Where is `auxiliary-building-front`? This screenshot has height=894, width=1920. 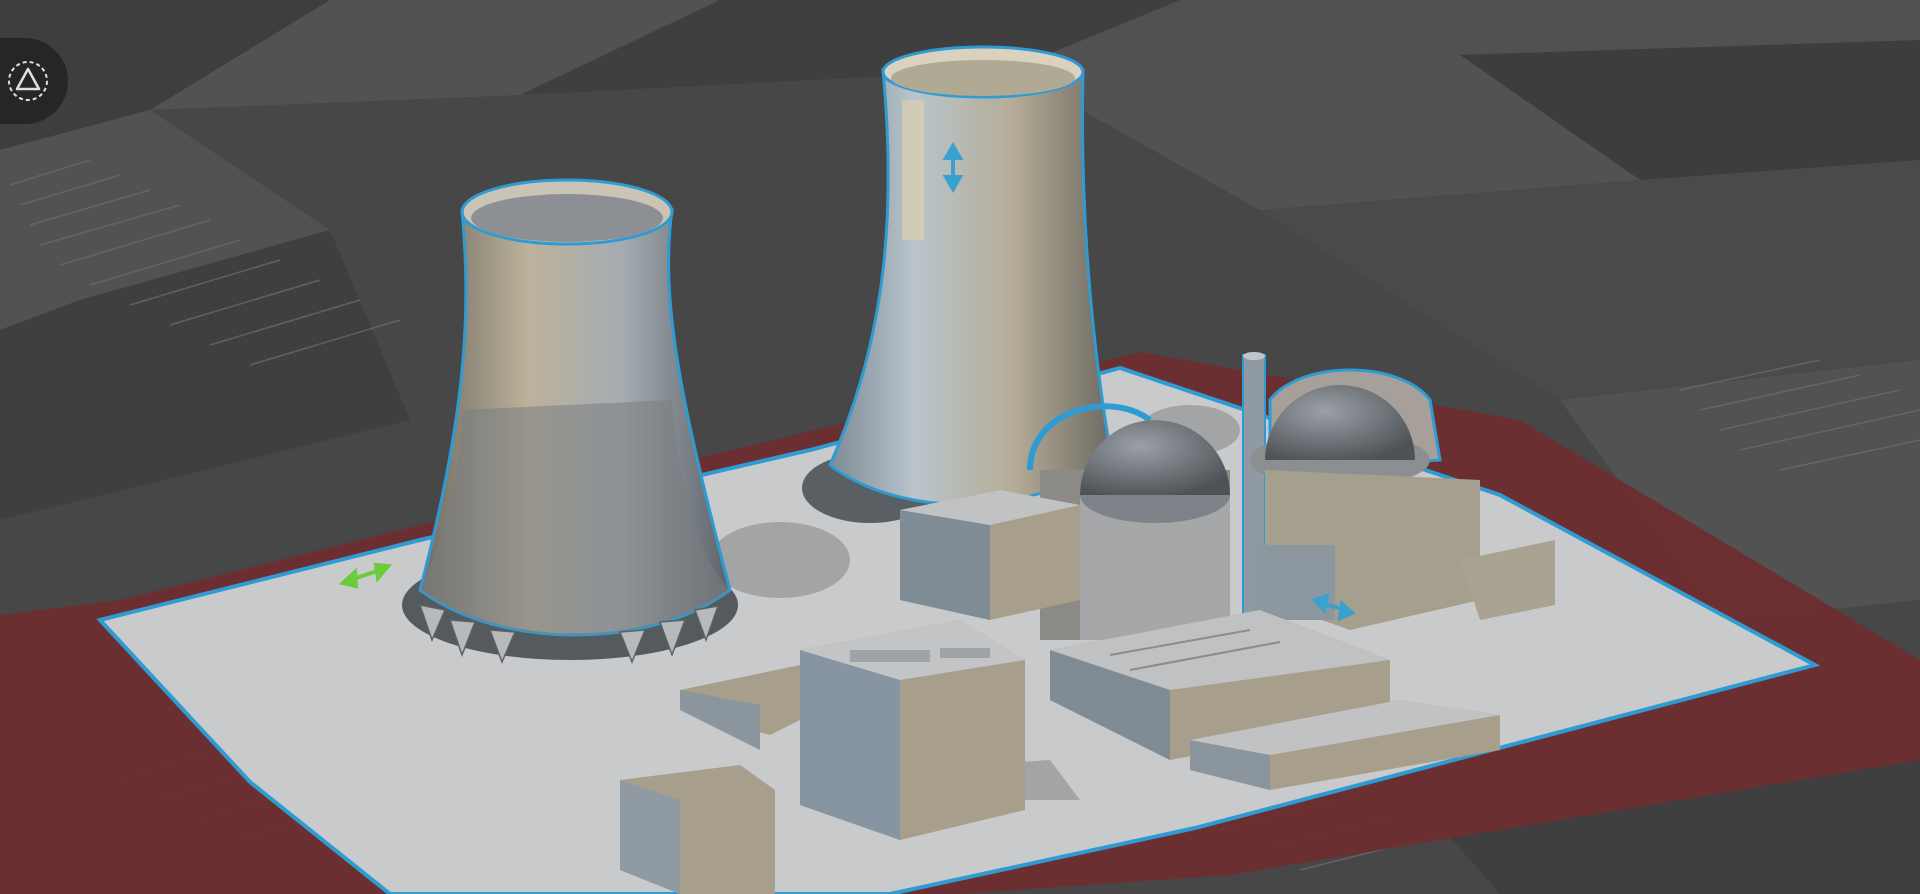 auxiliary-building-front is located at coordinates (912, 730).